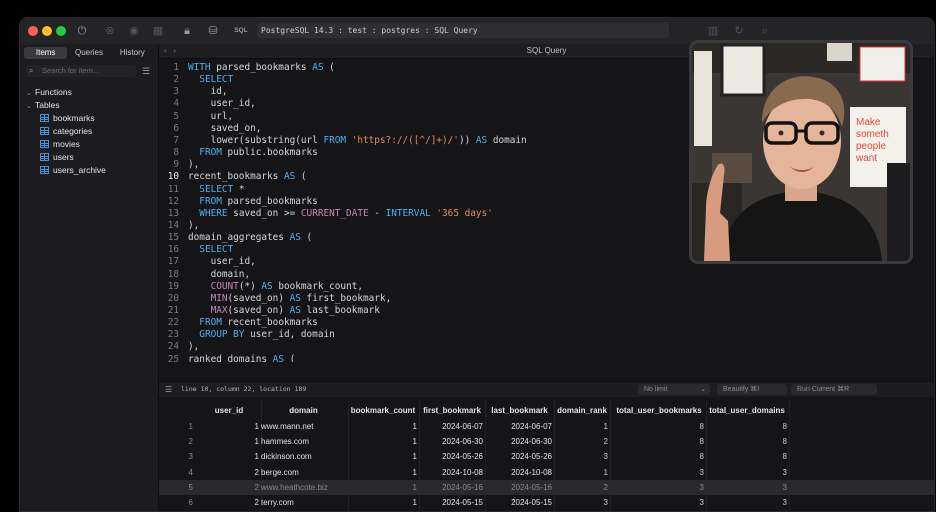 This screenshot has width=936, height=512. Describe the element at coordinates (66, 144) in the screenshot. I see `tree-item-movies: movies` at that location.